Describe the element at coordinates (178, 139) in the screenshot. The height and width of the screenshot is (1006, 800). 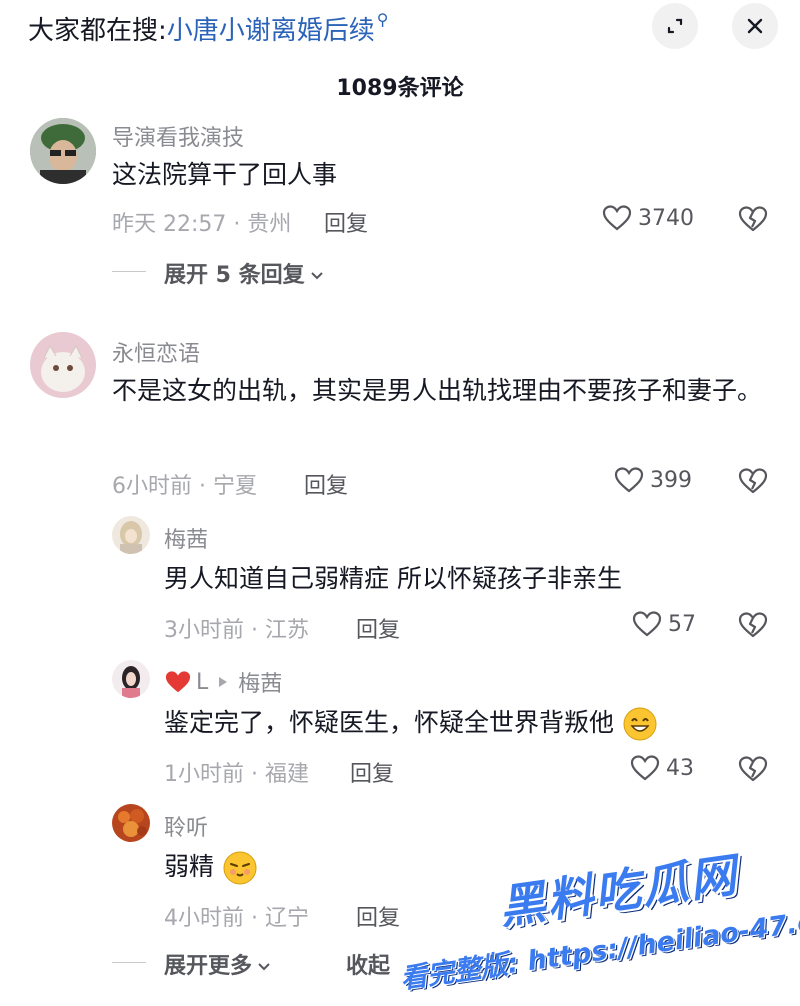
I see `comment-nickname: 导演看我演技` at that location.